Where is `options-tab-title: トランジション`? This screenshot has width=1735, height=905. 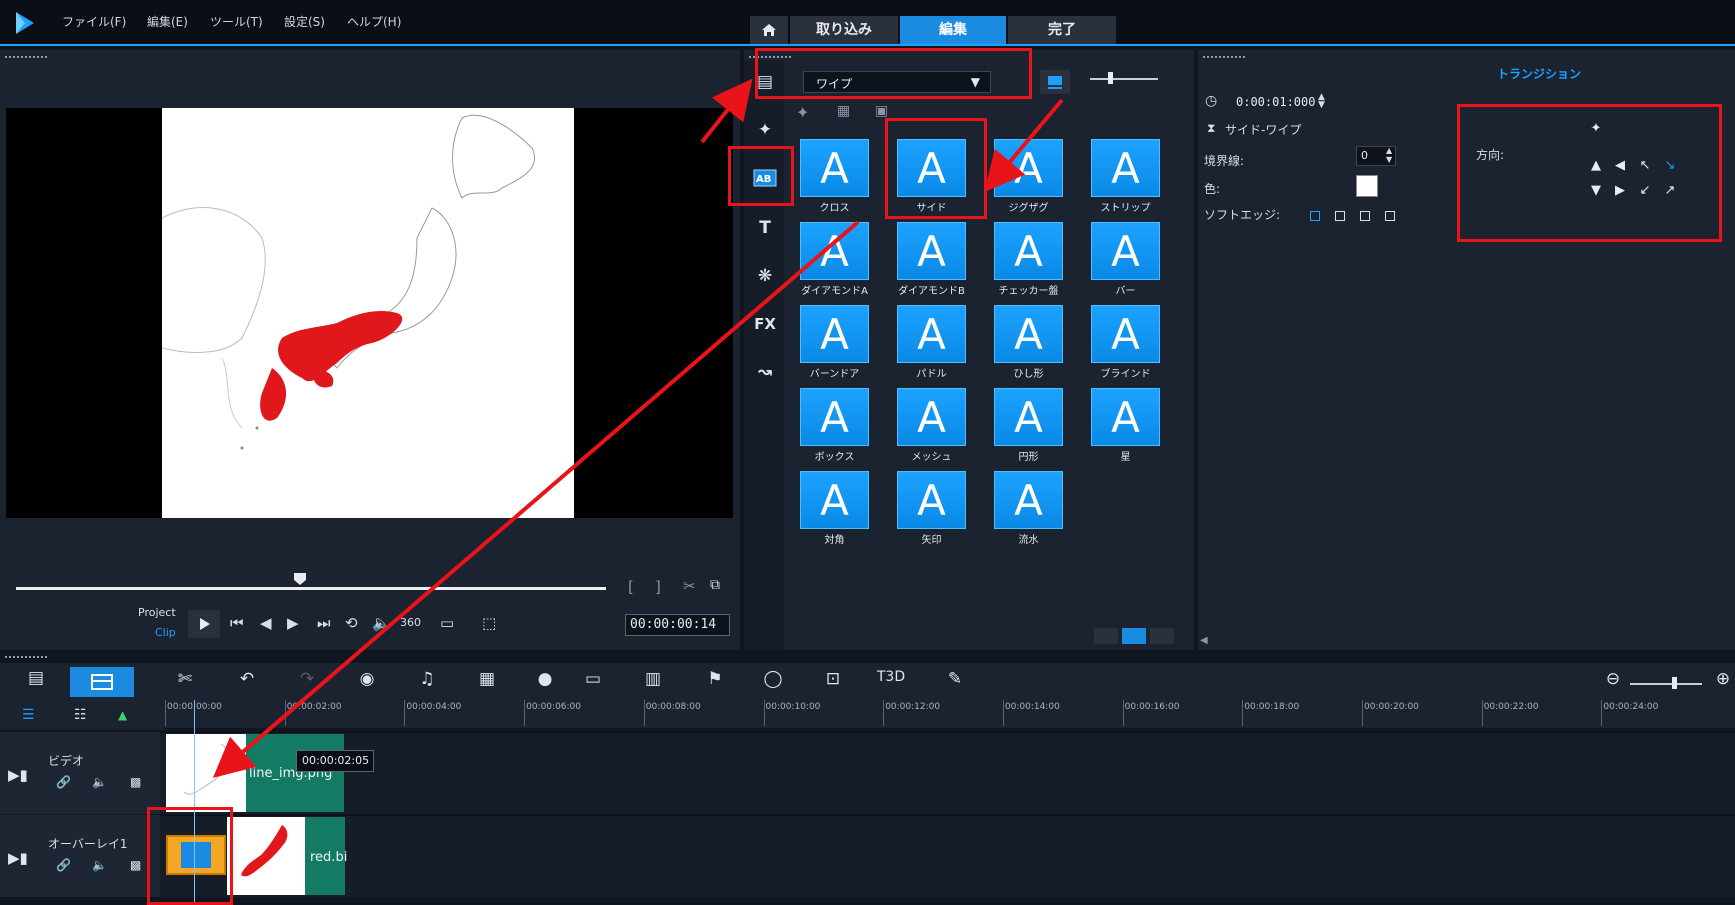 options-tab-title: トランジション is located at coordinates (1539, 73).